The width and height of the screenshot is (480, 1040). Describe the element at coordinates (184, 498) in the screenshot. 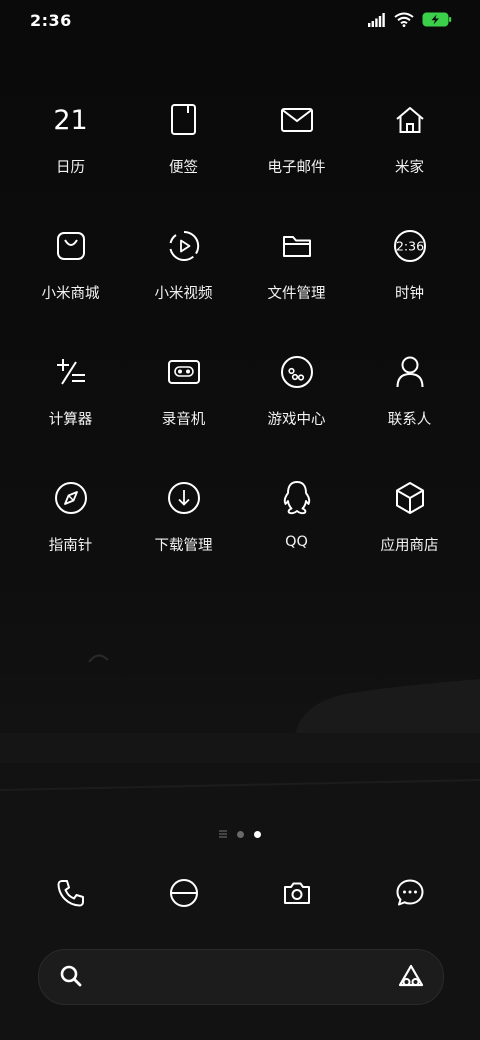

I see `download-icon` at that location.